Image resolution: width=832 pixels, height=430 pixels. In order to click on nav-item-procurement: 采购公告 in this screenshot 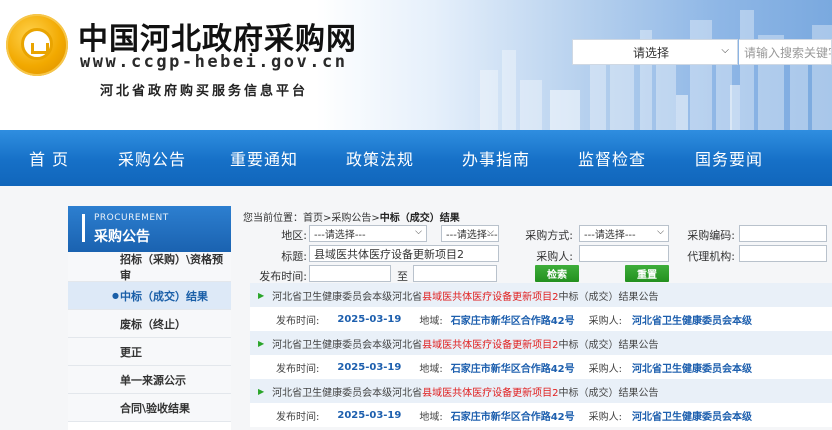, I will do `click(152, 158)`.